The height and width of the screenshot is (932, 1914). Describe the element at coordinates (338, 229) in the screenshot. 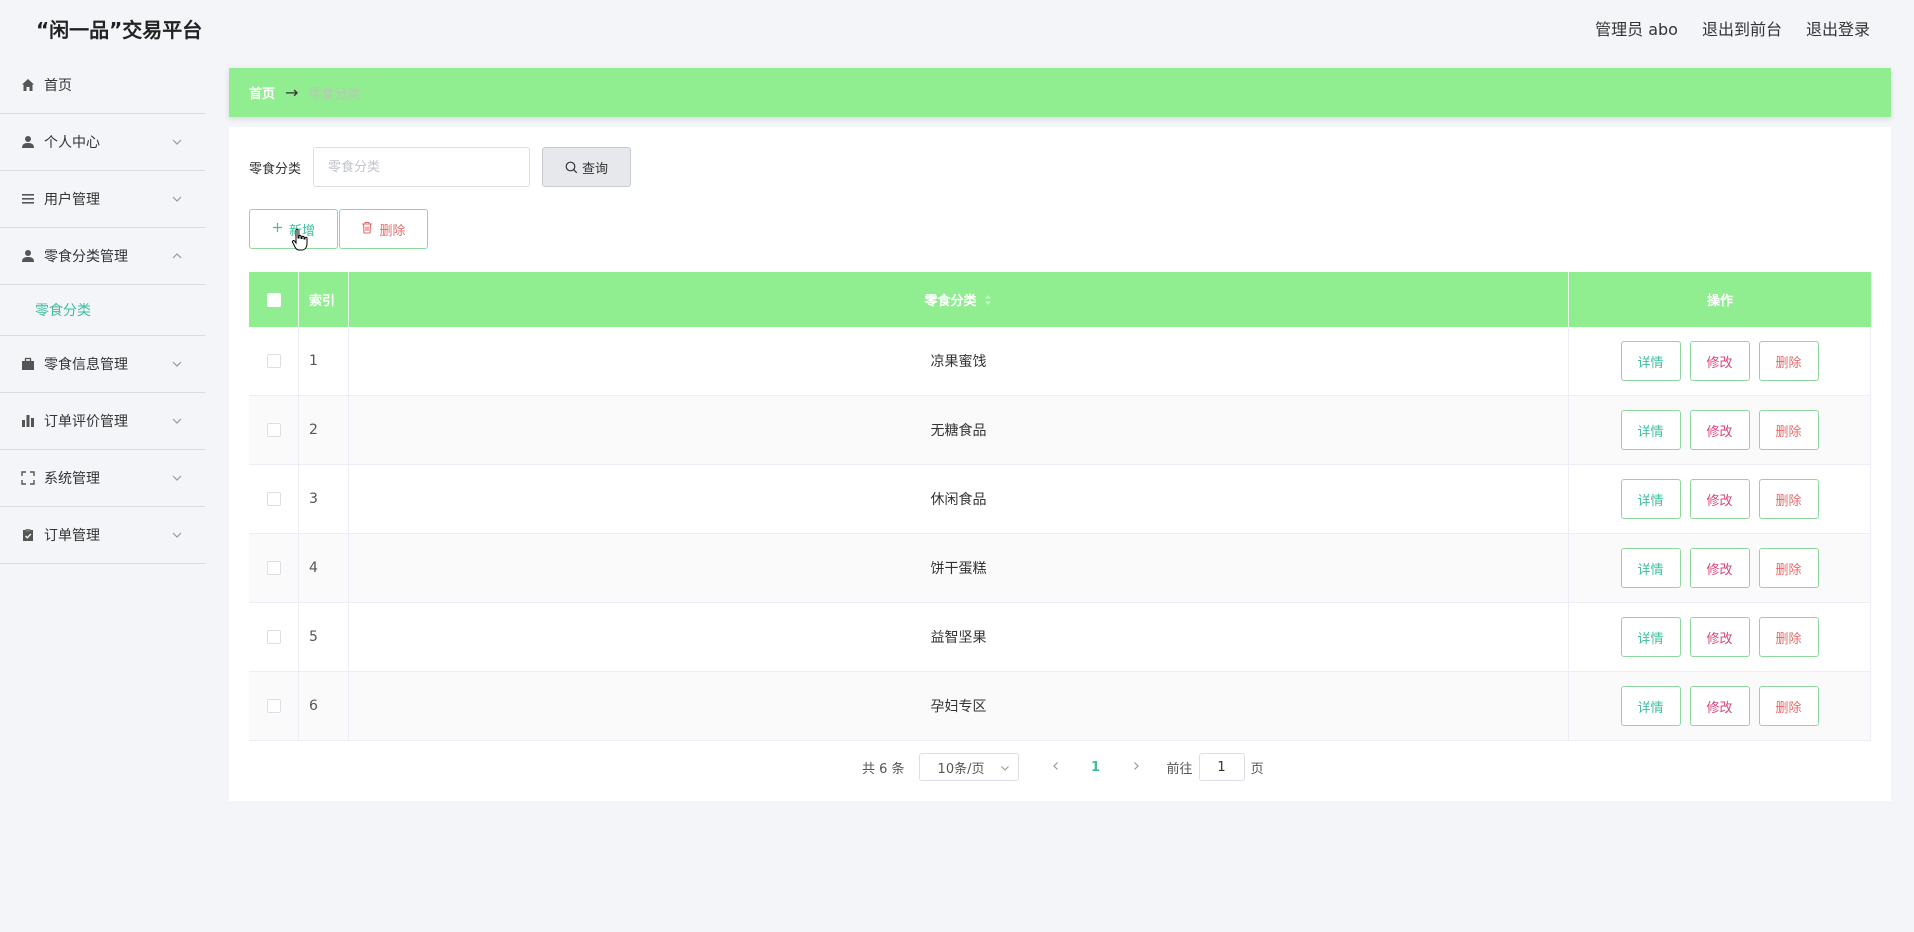

I see `action-row: 新增 删除` at that location.